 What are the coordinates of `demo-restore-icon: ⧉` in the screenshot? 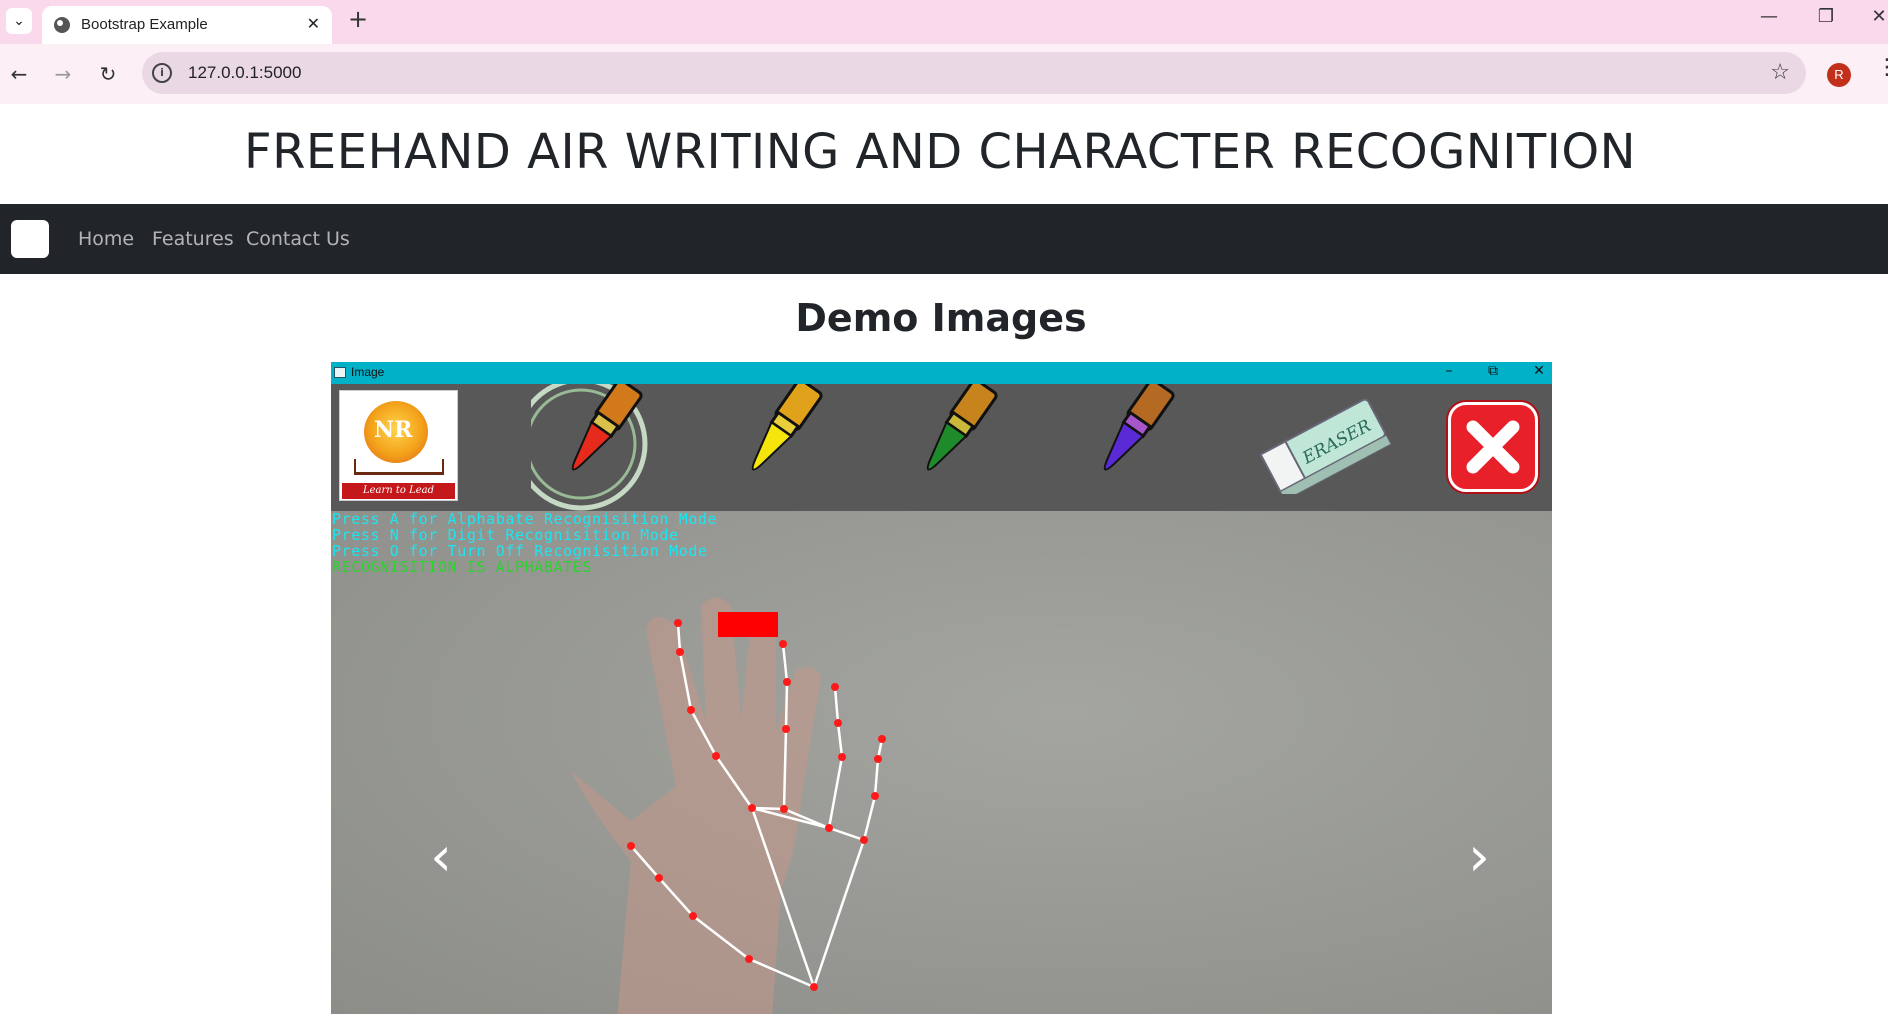 It's located at (1493, 371).